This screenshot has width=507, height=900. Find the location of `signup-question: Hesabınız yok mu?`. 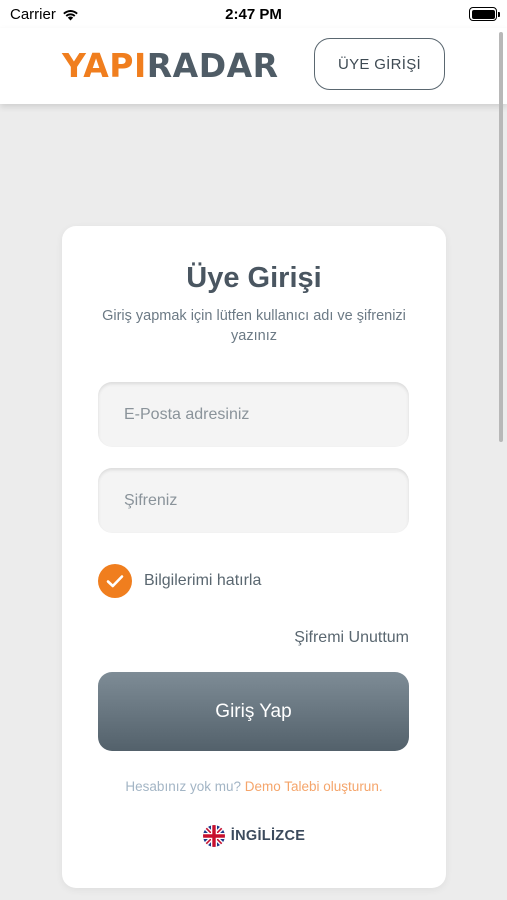

signup-question: Hesabınız yok mu? is located at coordinates (183, 786).